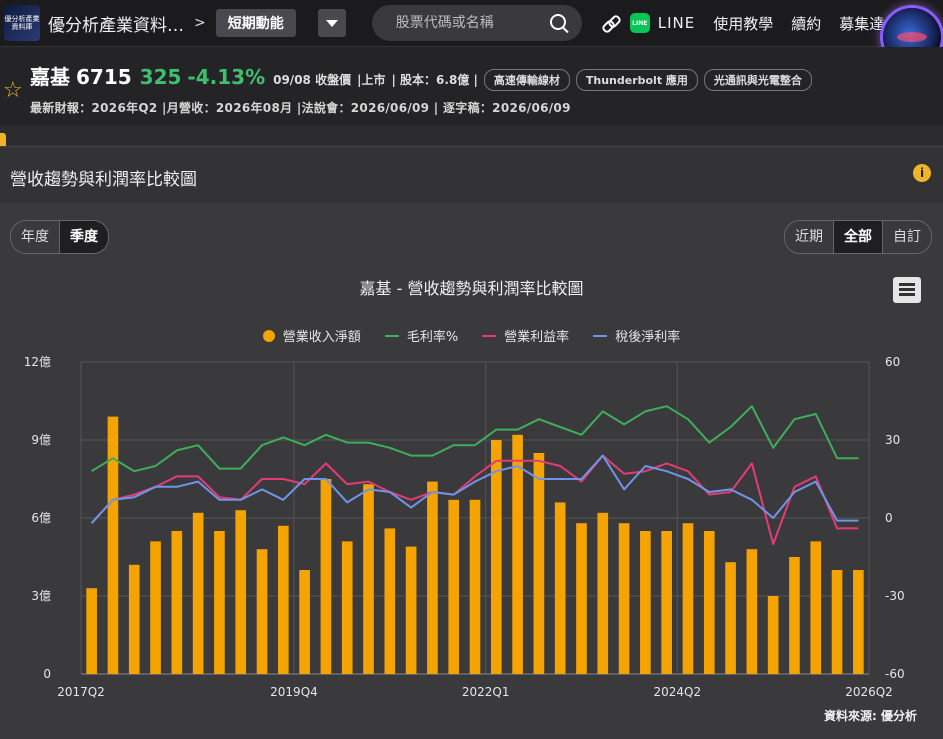 This screenshot has width=943, height=739. I want to click on x-axis-tick-label: 2024Q2, so click(678, 692).